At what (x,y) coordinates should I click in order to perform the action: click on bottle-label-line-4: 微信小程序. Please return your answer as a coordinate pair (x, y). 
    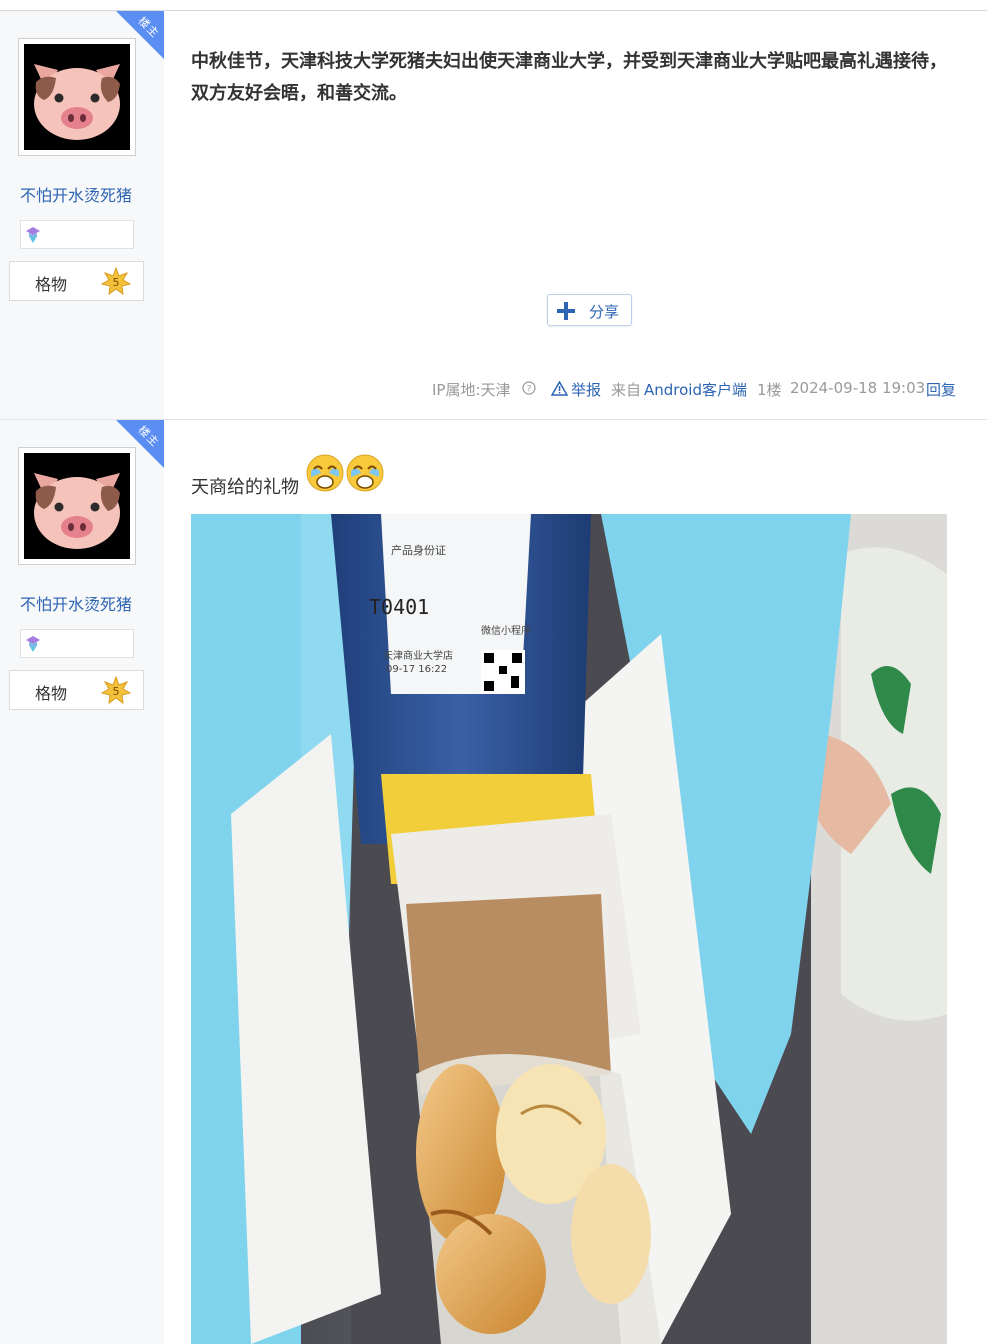
    Looking at the image, I should click on (506, 630).